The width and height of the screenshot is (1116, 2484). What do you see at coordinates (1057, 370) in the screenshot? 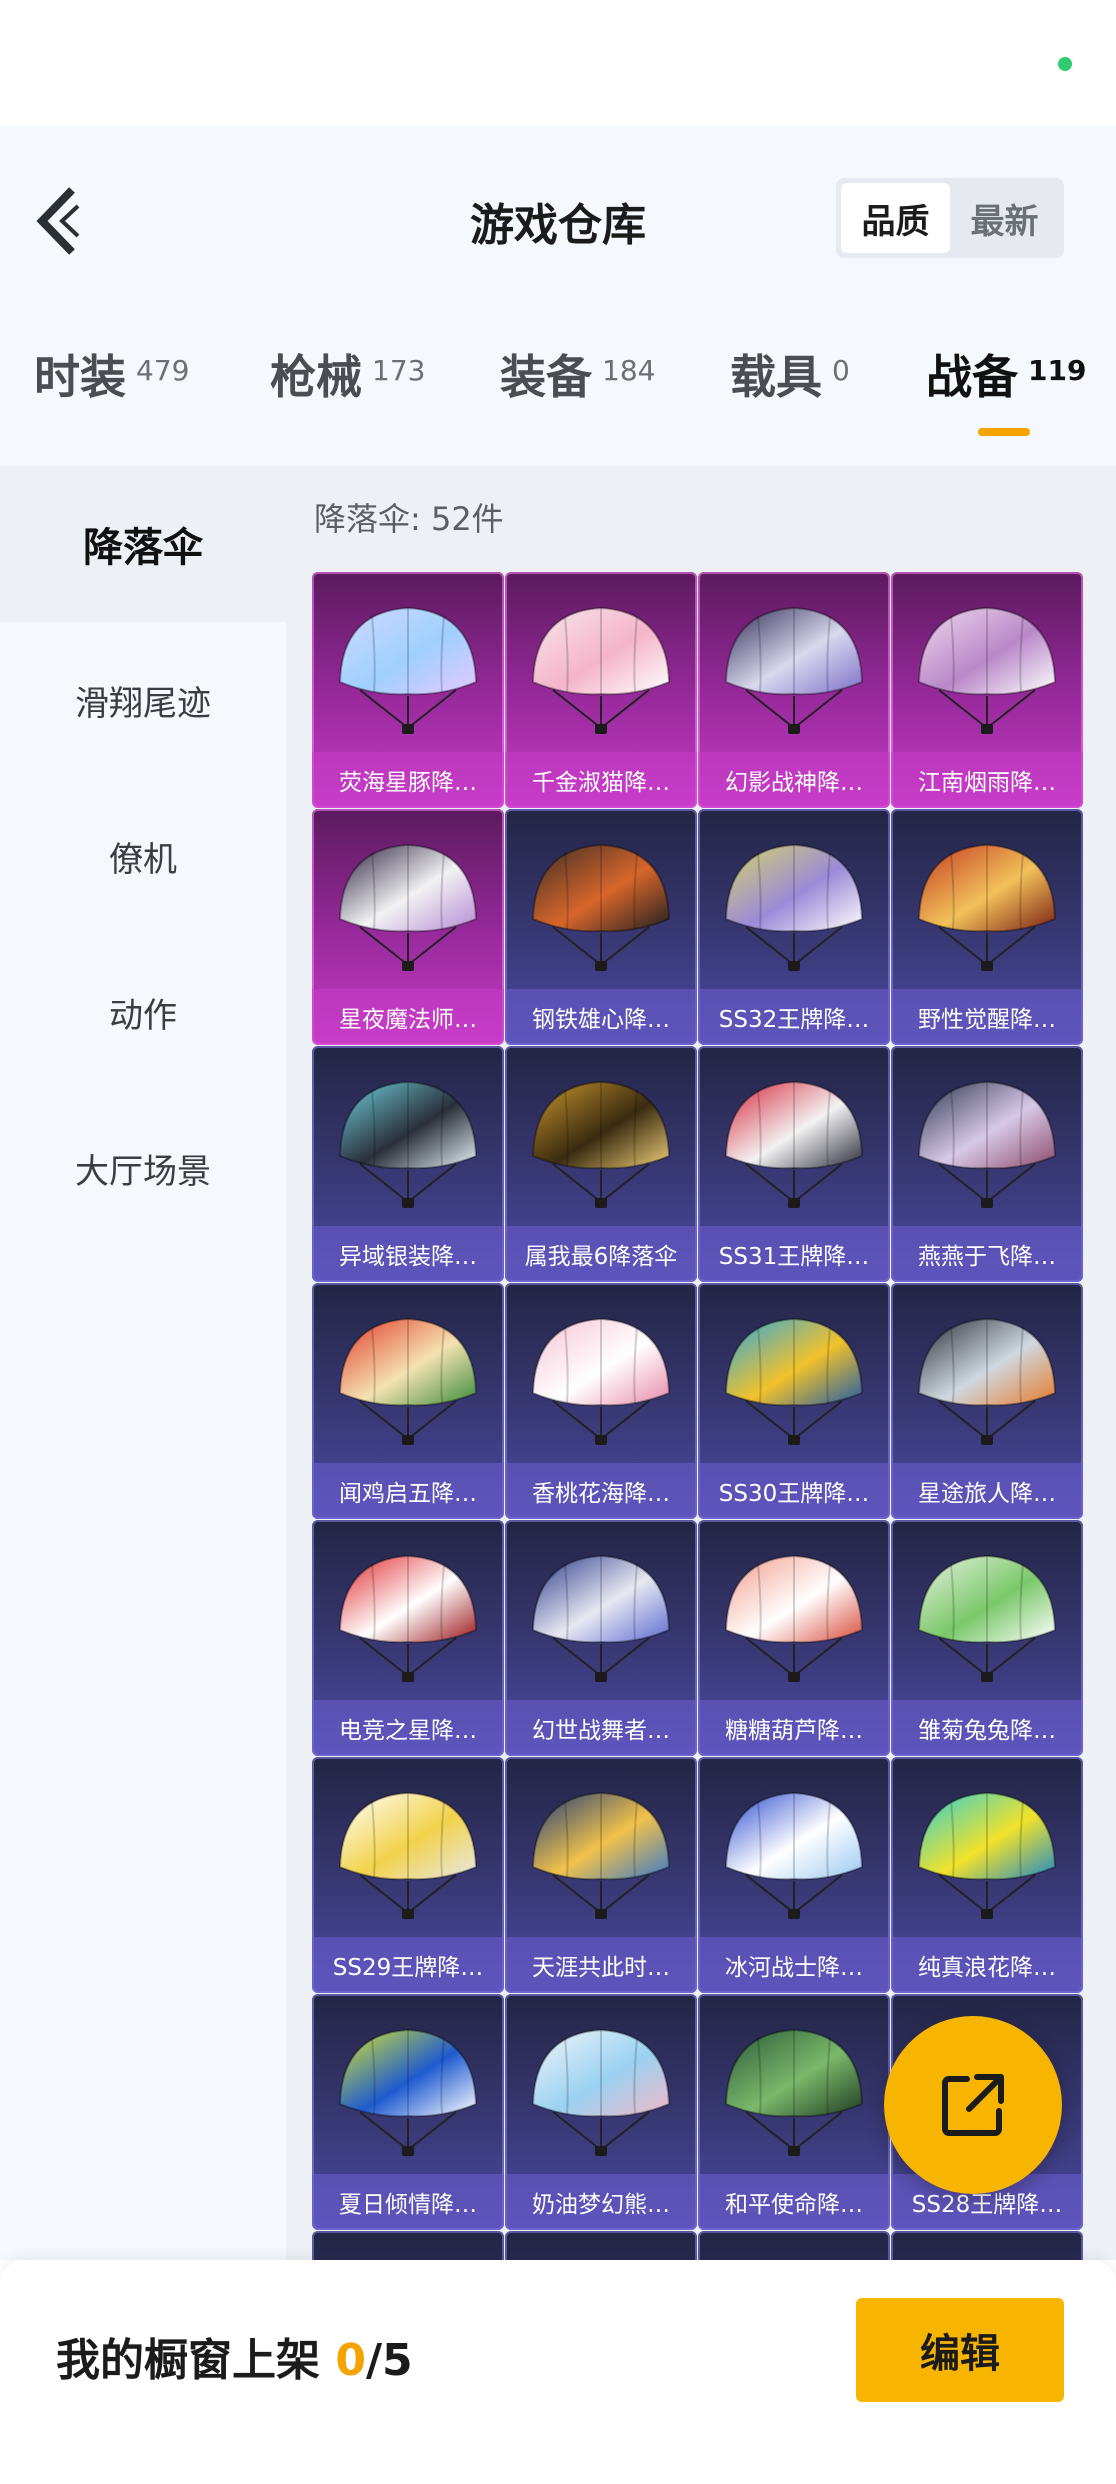
I see `tab-count: 119` at bounding box center [1057, 370].